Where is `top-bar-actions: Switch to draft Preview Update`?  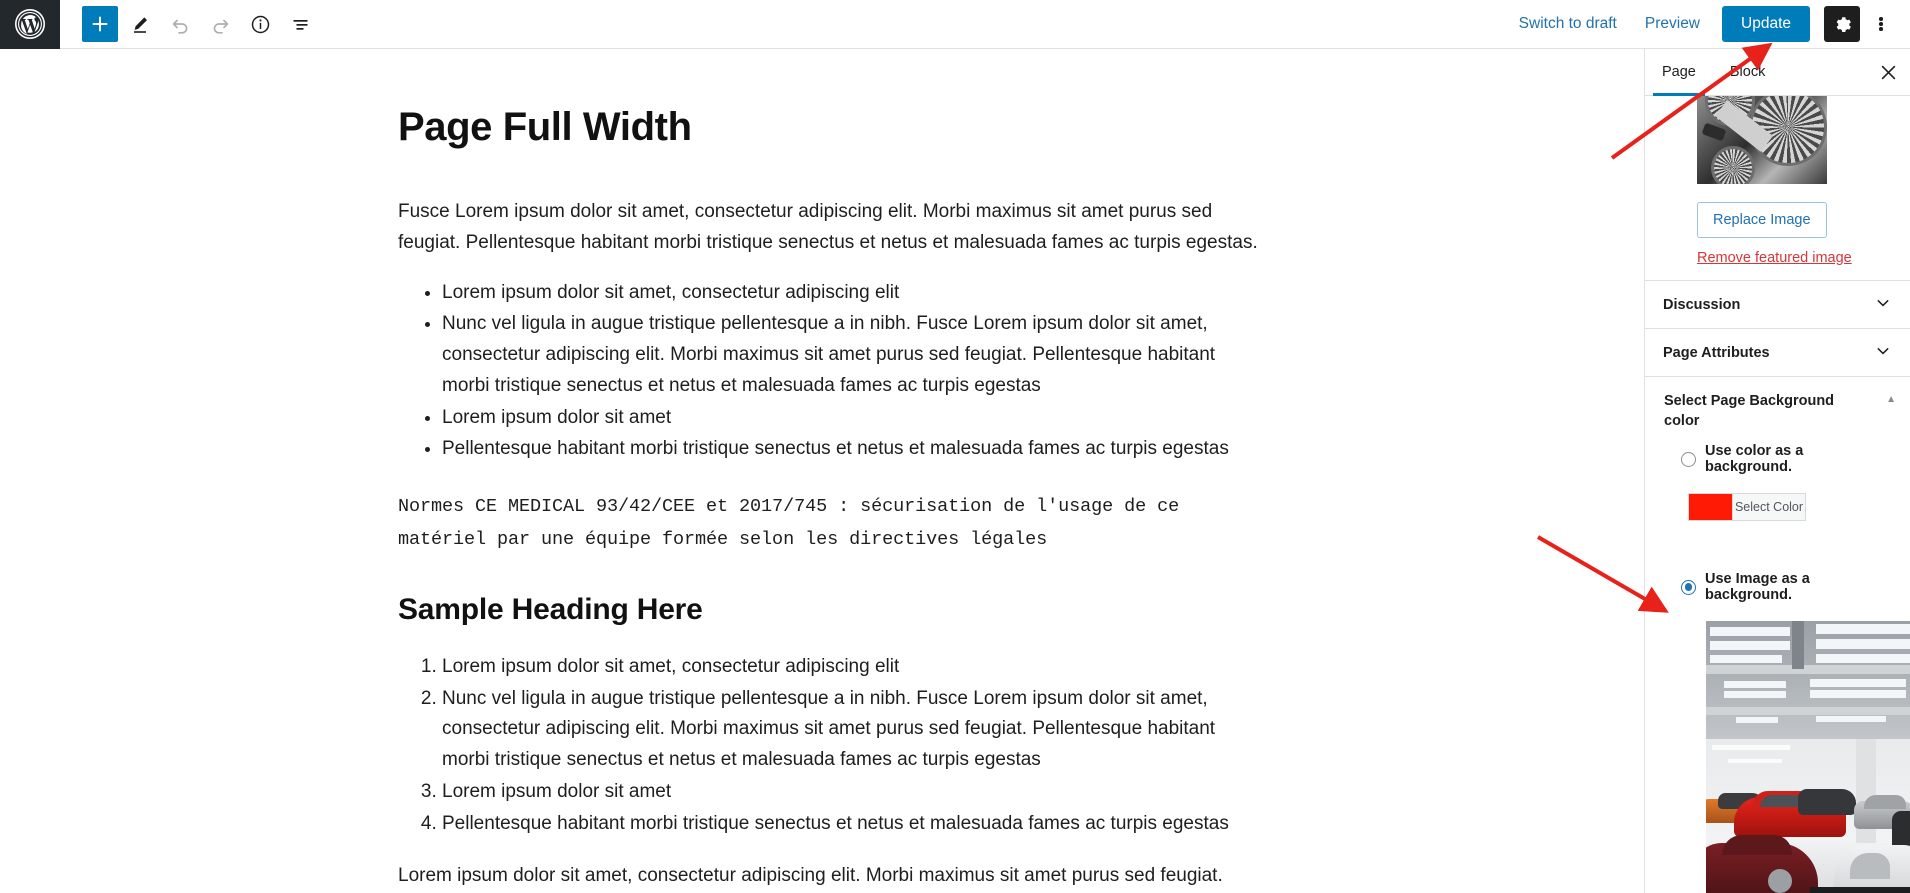 top-bar-actions: Switch to draft Preview Update is located at coordinates (1707, 24).